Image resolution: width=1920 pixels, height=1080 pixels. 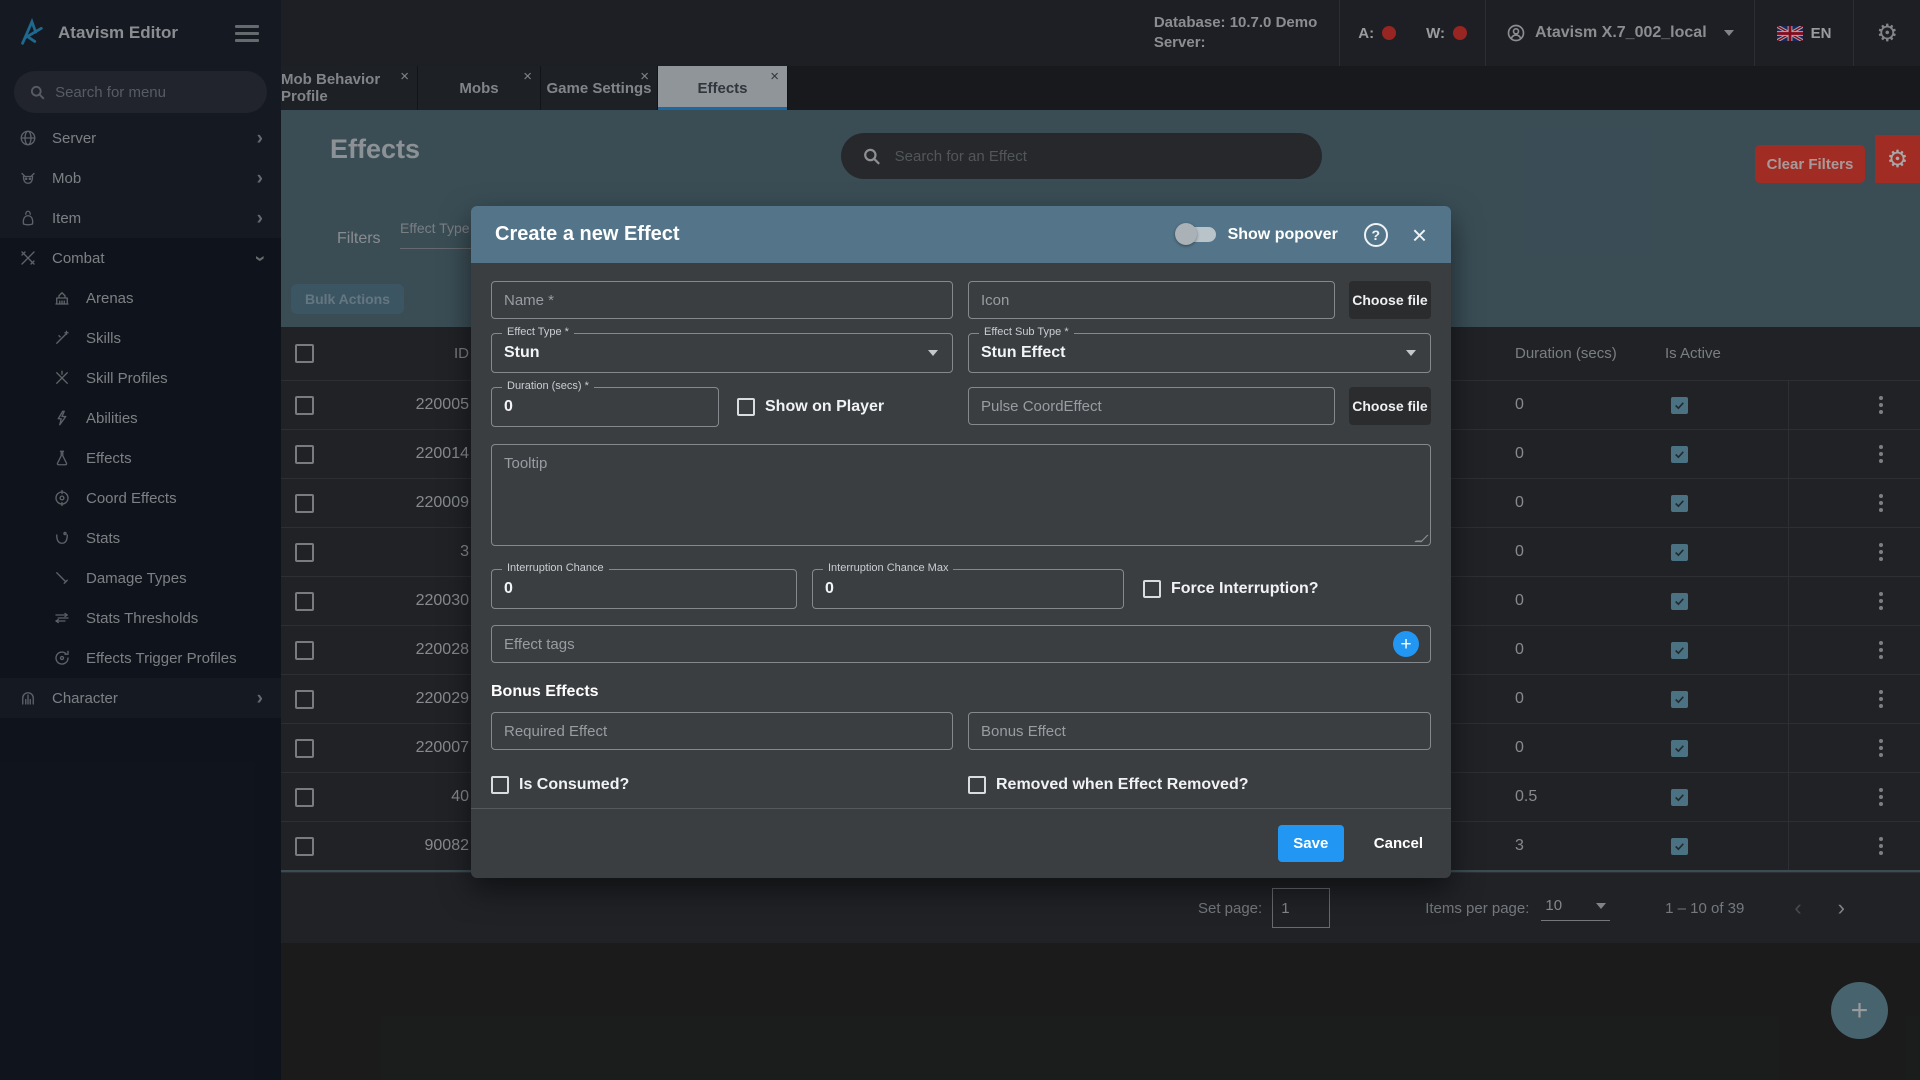 I want to click on save-button: Save, so click(x=1310, y=843).